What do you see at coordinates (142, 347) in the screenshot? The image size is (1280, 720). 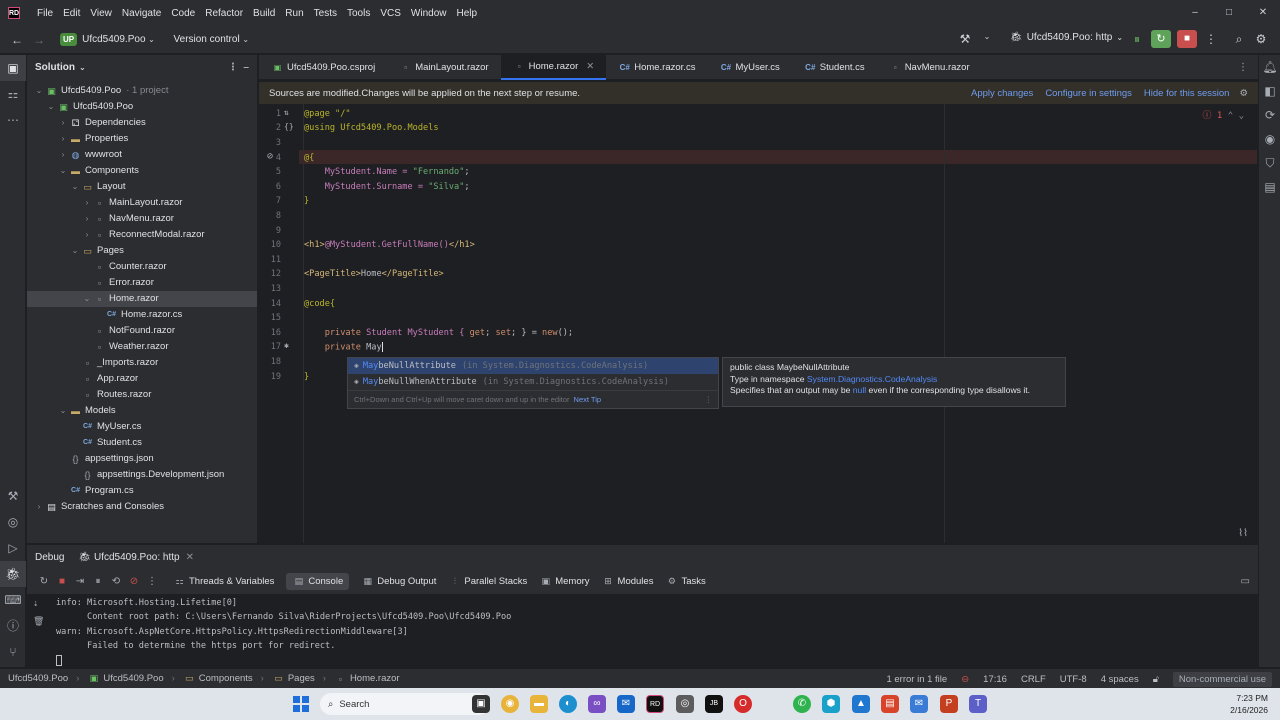 I see `tree-weather: ▫ Weather.razor` at bounding box center [142, 347].